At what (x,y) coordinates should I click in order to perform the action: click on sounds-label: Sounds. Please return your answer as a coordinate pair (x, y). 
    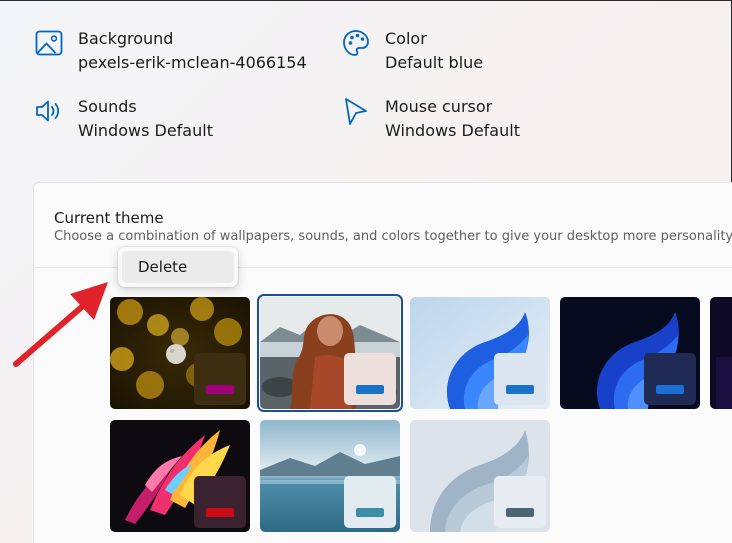
    Looking at the image, I should click on (107, 106).